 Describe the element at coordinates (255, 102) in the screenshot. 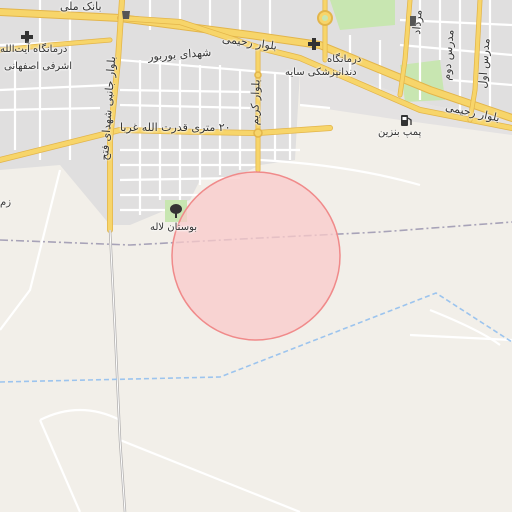

I see `label-street-v2: بلوار کریم` at that location.